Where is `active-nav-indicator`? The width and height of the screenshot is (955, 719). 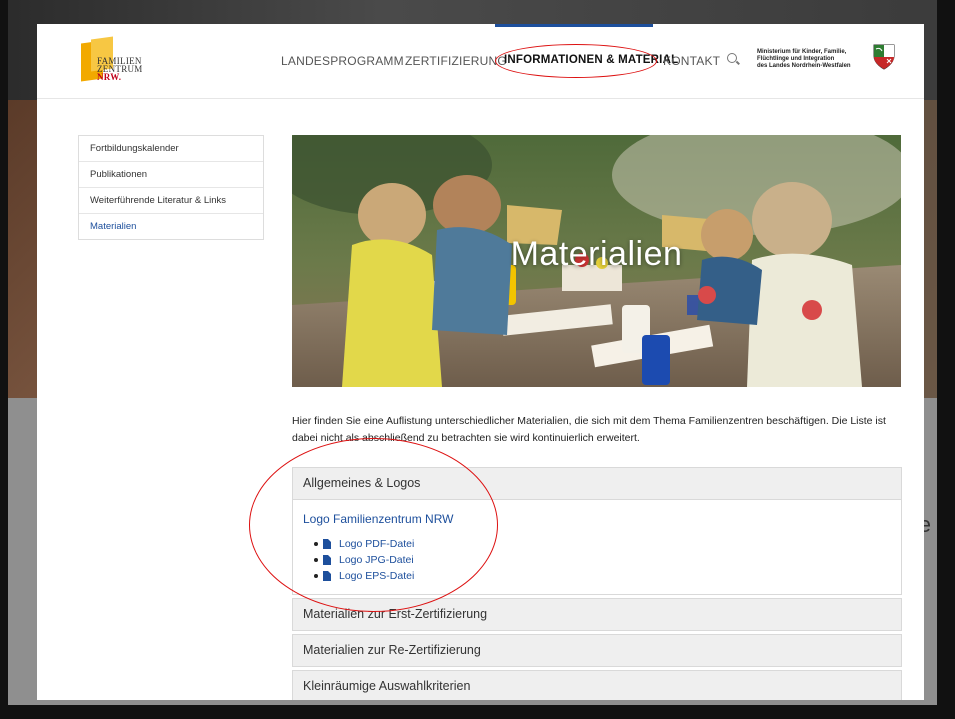 active-nav-indicator is located at coordinates (574, 25).